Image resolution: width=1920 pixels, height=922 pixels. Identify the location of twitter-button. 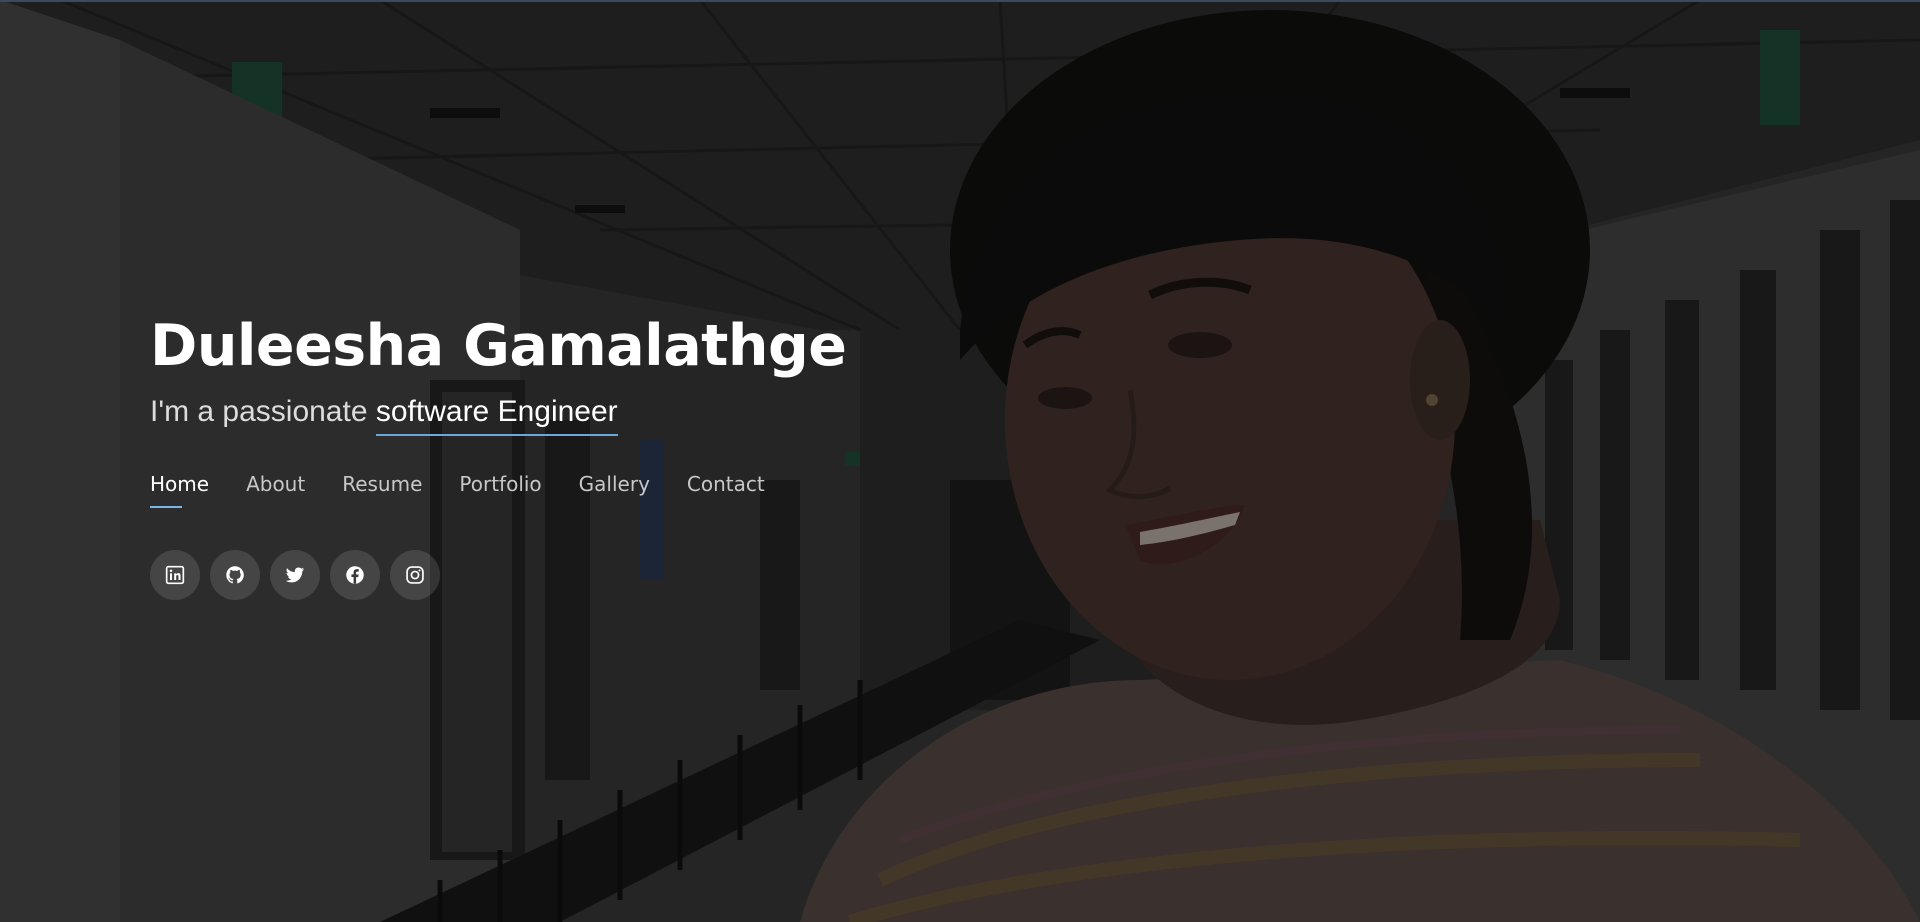
(295, 575).